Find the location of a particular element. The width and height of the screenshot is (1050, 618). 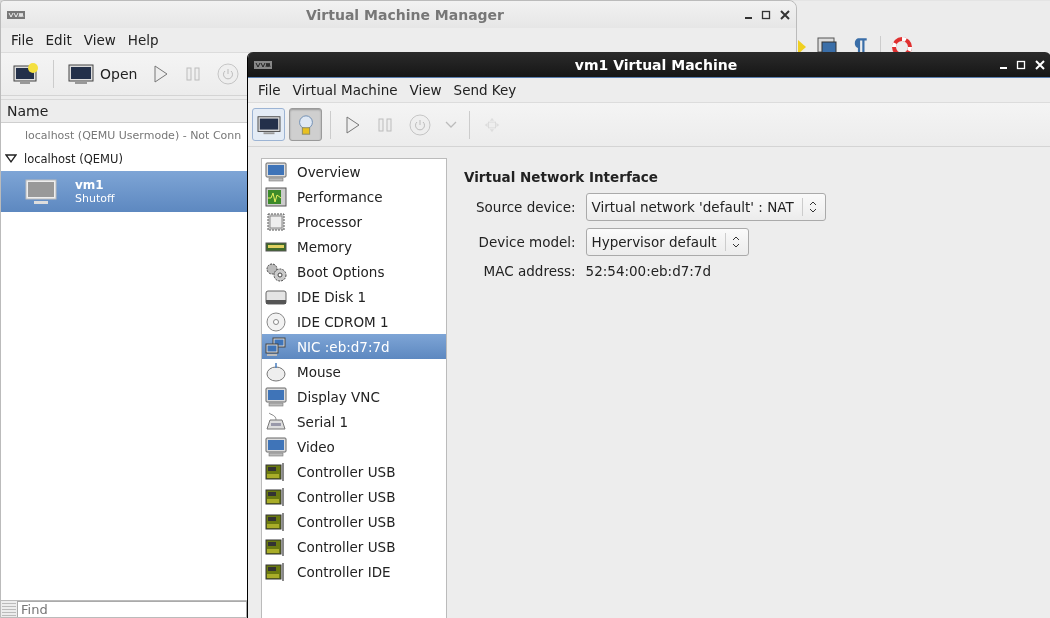

hardware-item: Serial 1 is located at coordinates (354, 421).